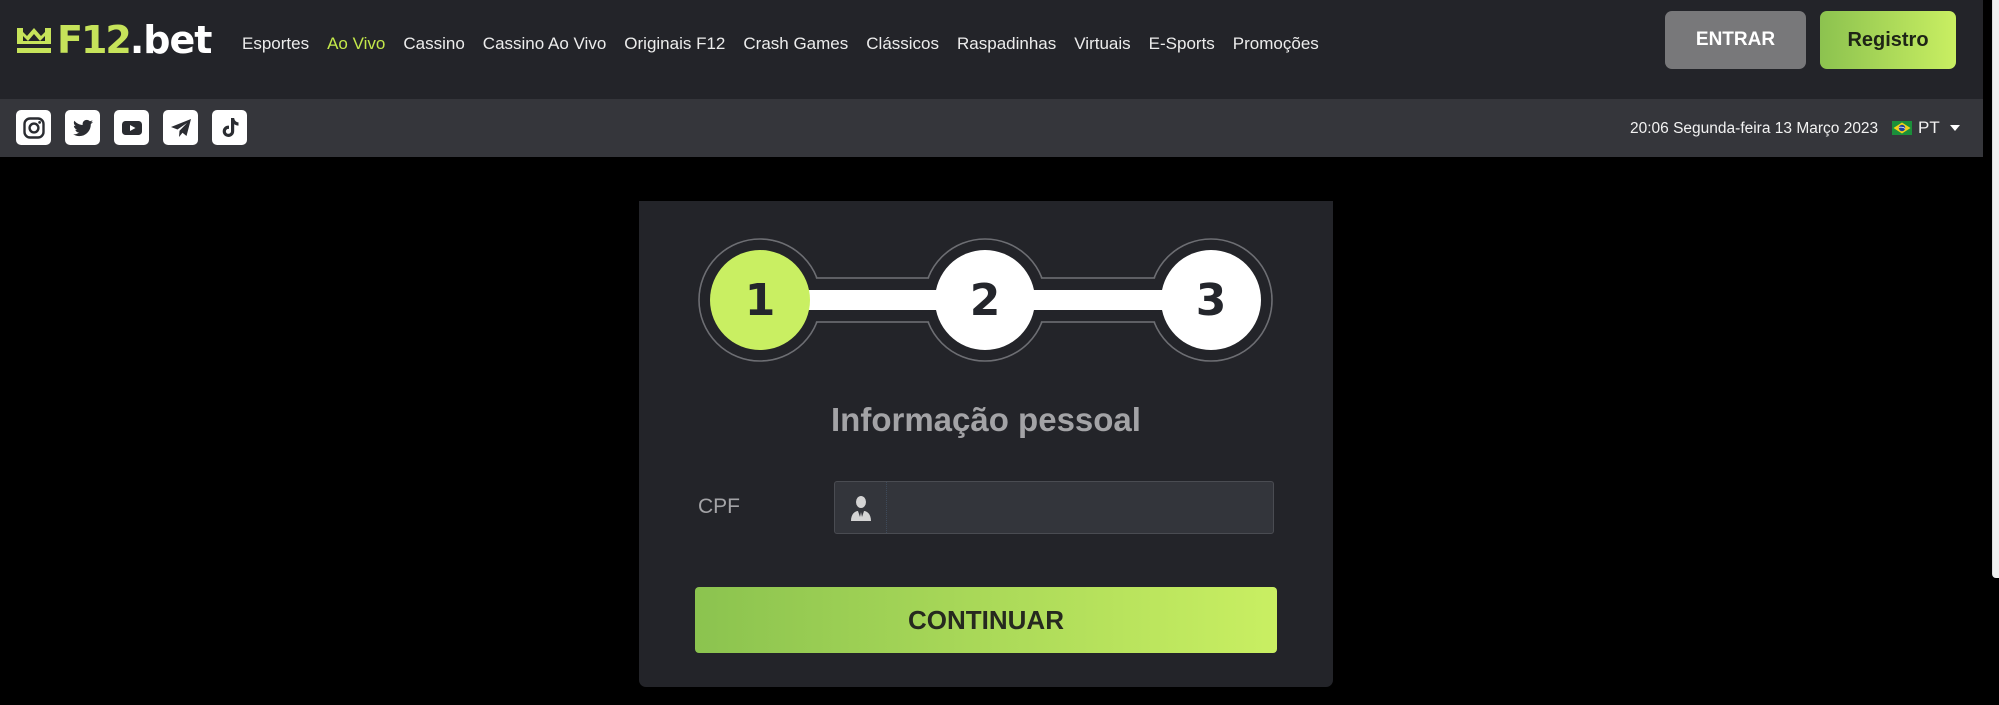 The width and height of the screenshot is (1999, 705). Describe the element at coordinates (94, 40) in the screenshot. I see `logo-f12: F12` at that location.